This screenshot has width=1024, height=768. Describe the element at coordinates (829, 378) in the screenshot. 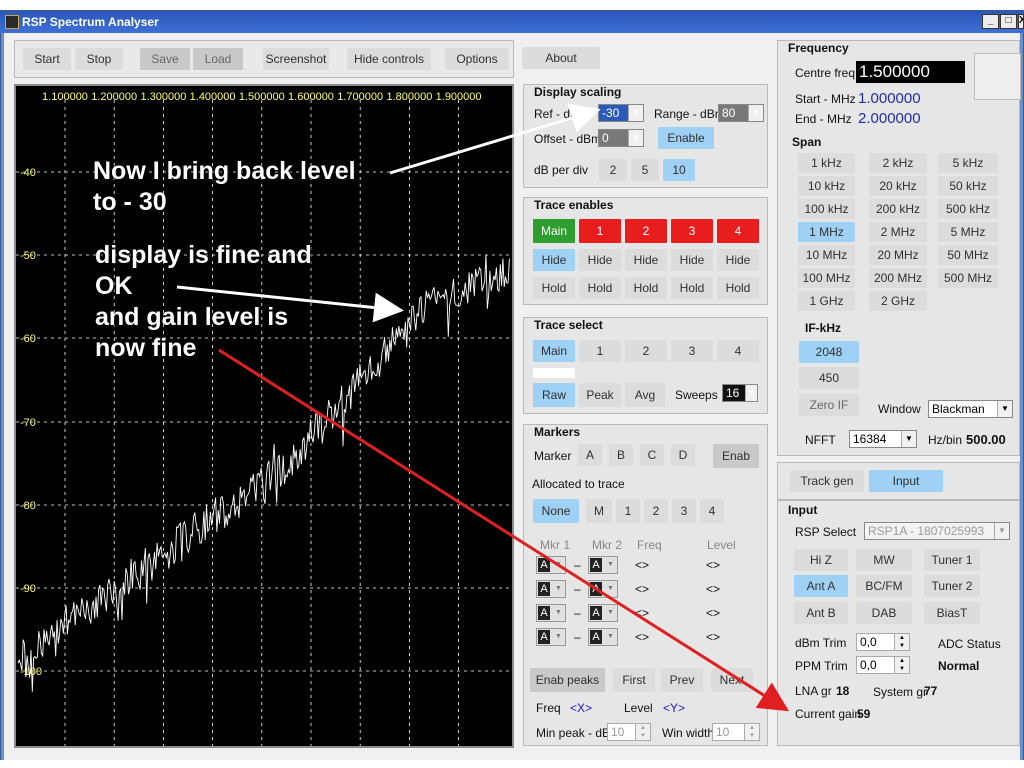

I see `if-450-button: 450` at that location.